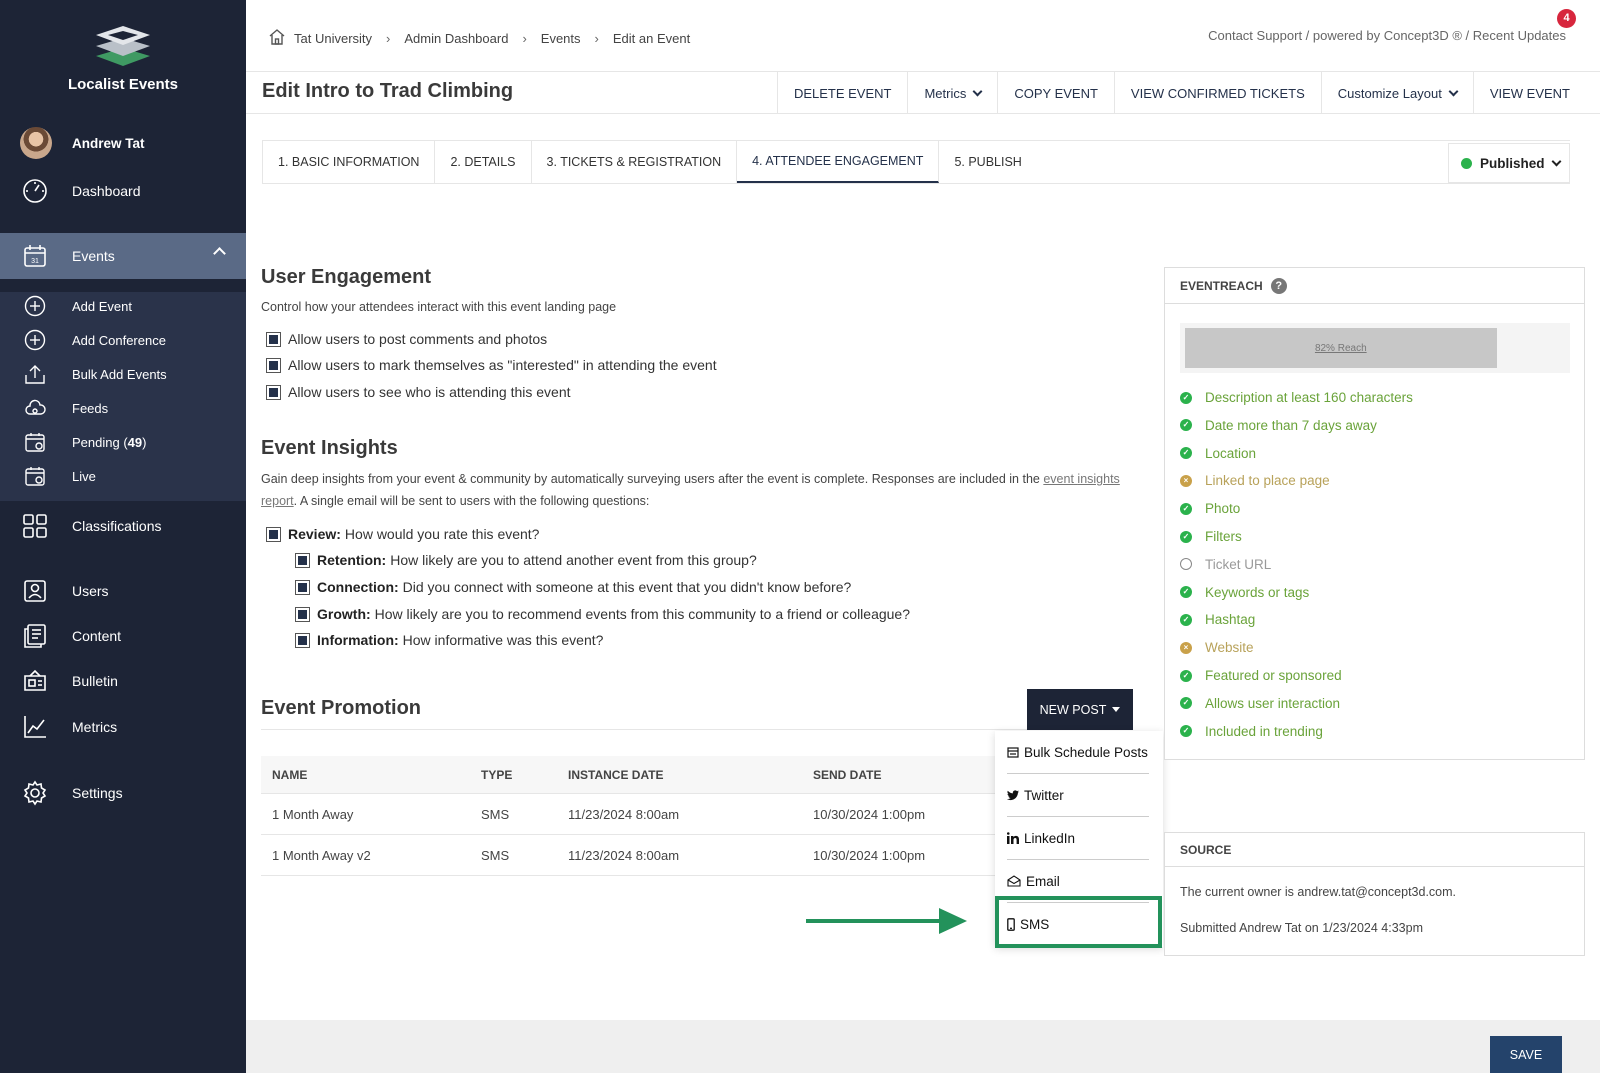 The width and height of the screenshot is (1600, 1073). I want to click on sms-highlight-box, so click(1078, 922).